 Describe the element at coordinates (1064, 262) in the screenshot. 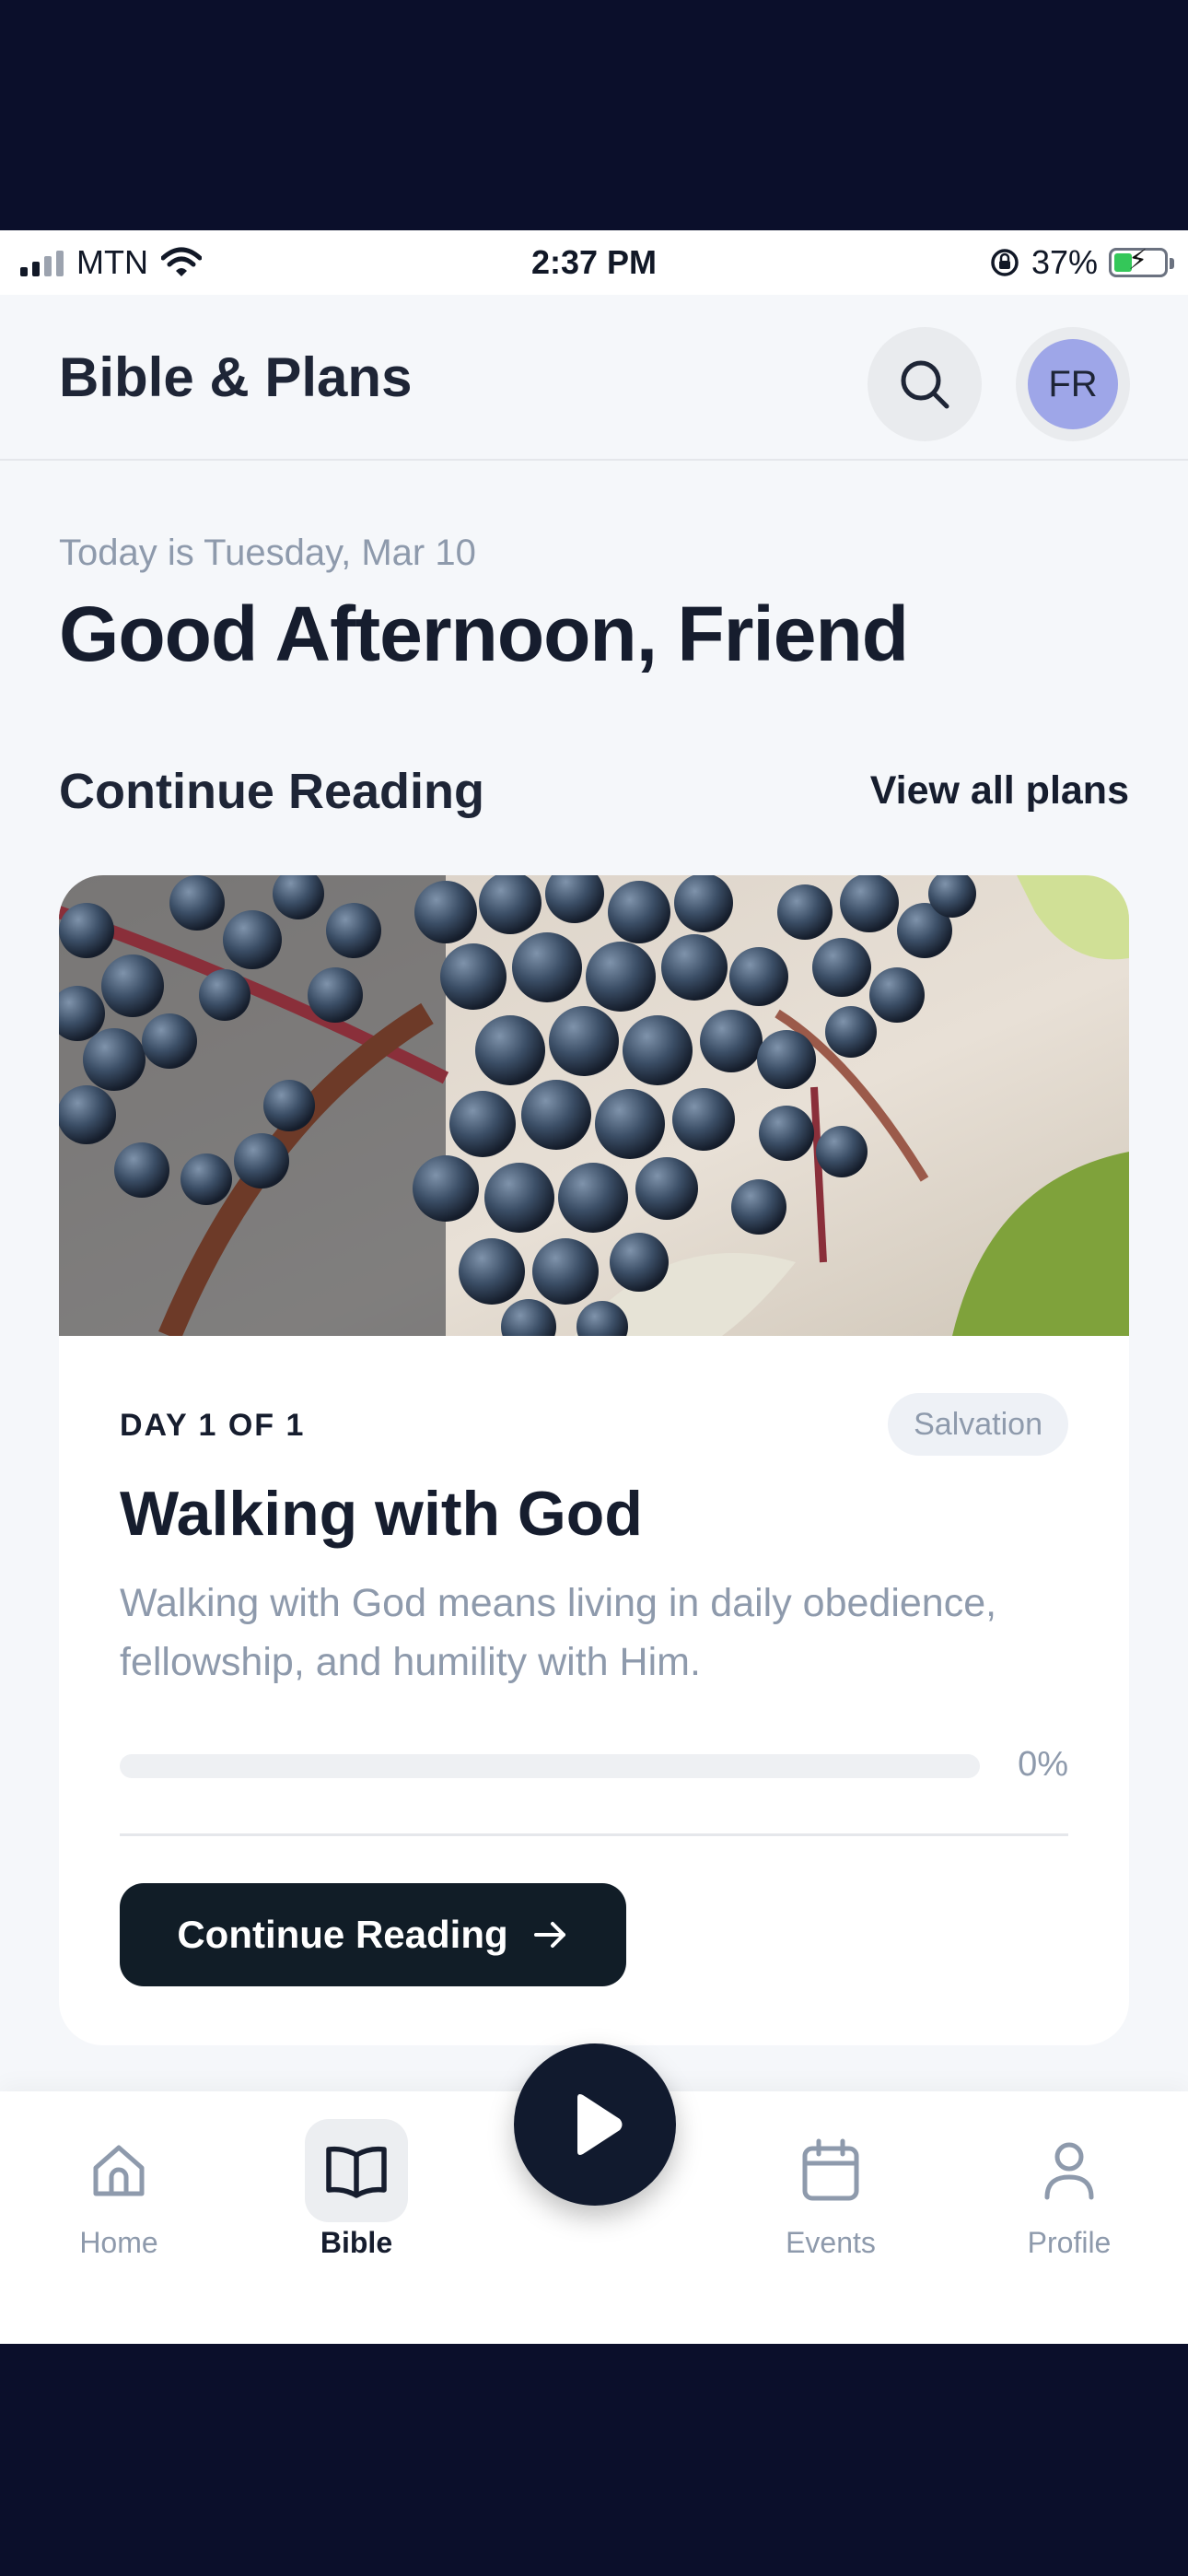

I see `battery-percent: 37%` at that location.